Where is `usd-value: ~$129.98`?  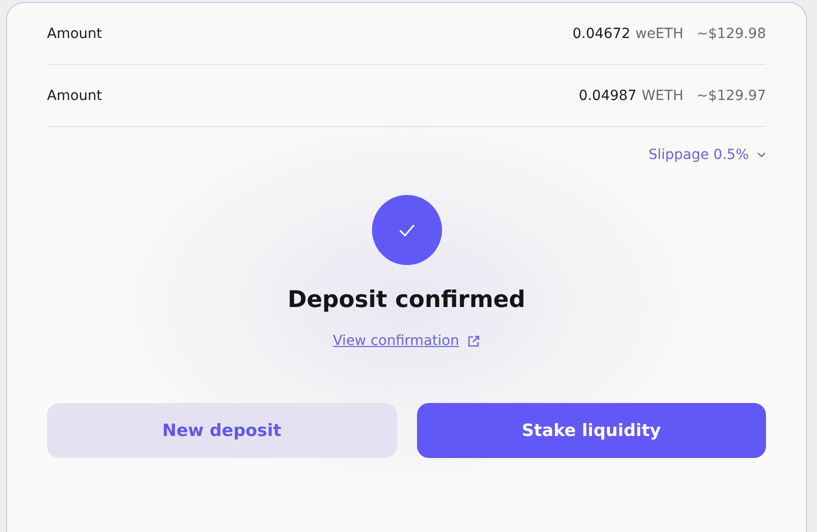
usd-value: ~$129.98 is located at coordinates (731, 34).